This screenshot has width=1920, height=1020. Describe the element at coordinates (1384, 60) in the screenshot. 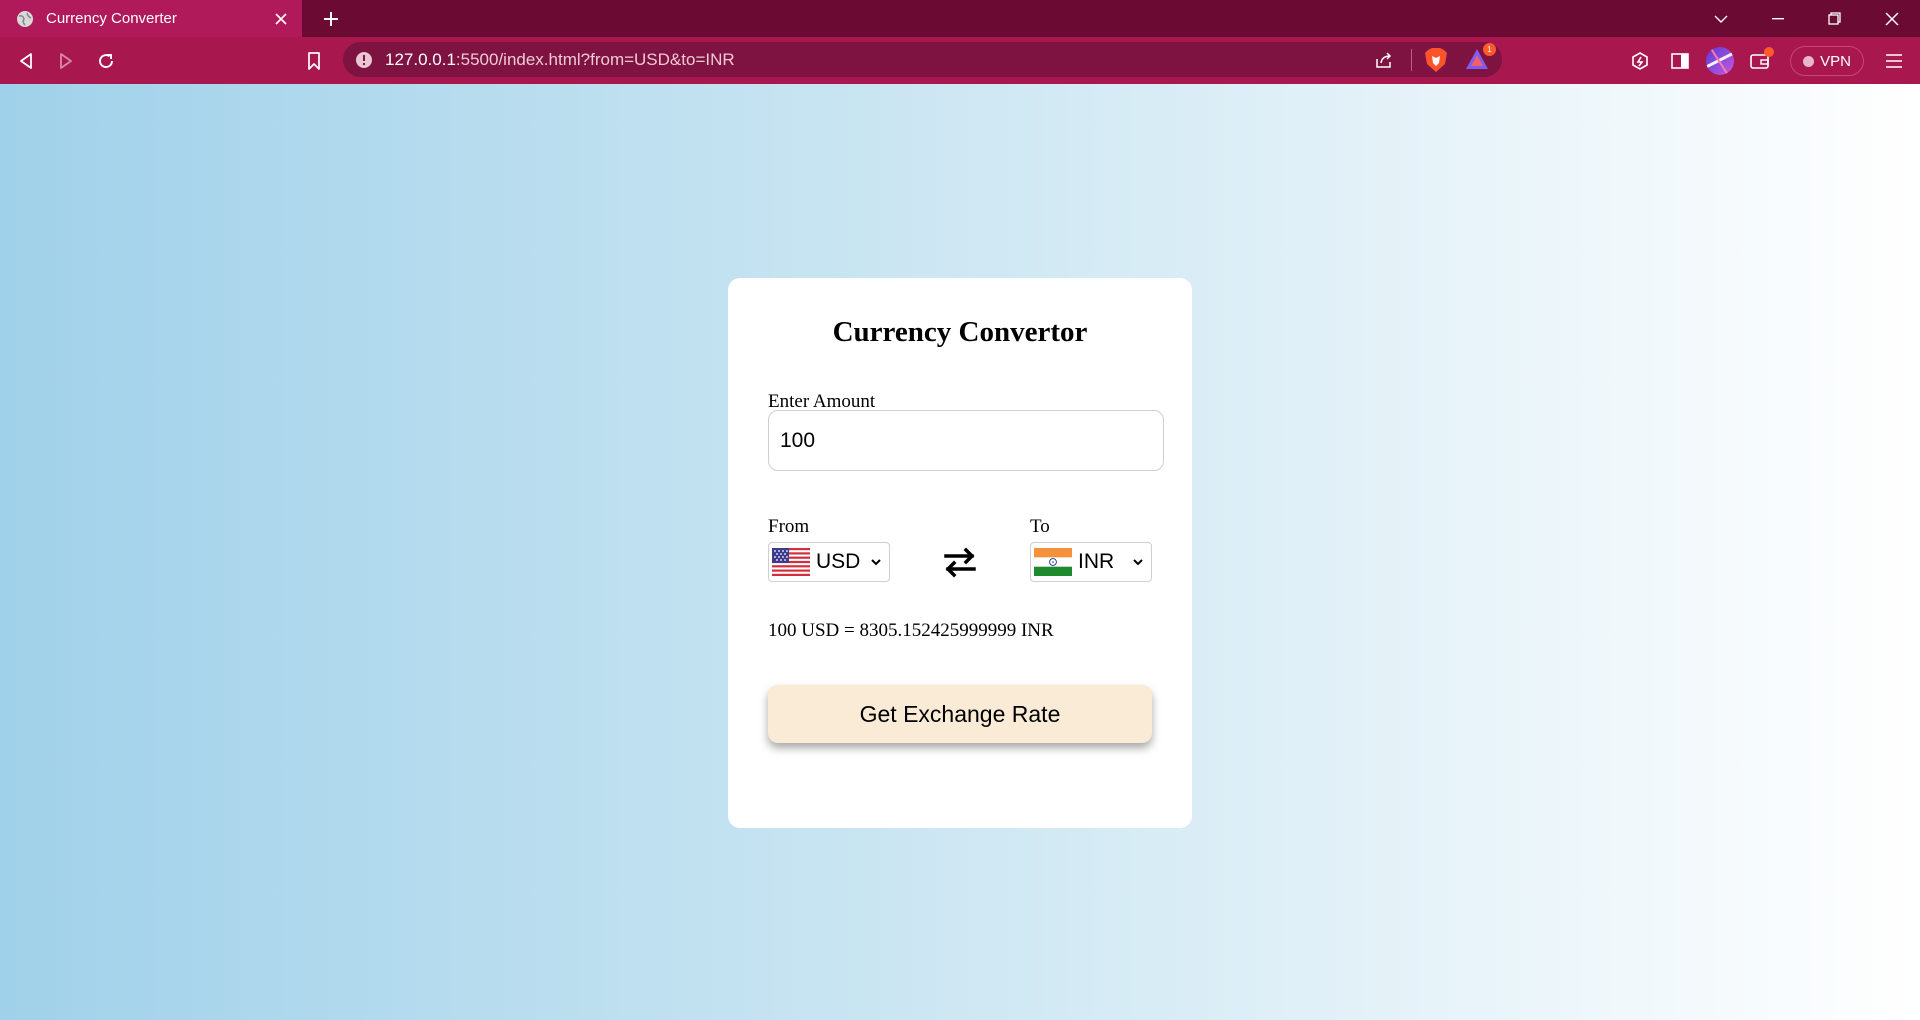

I see `share-icon` at that location.